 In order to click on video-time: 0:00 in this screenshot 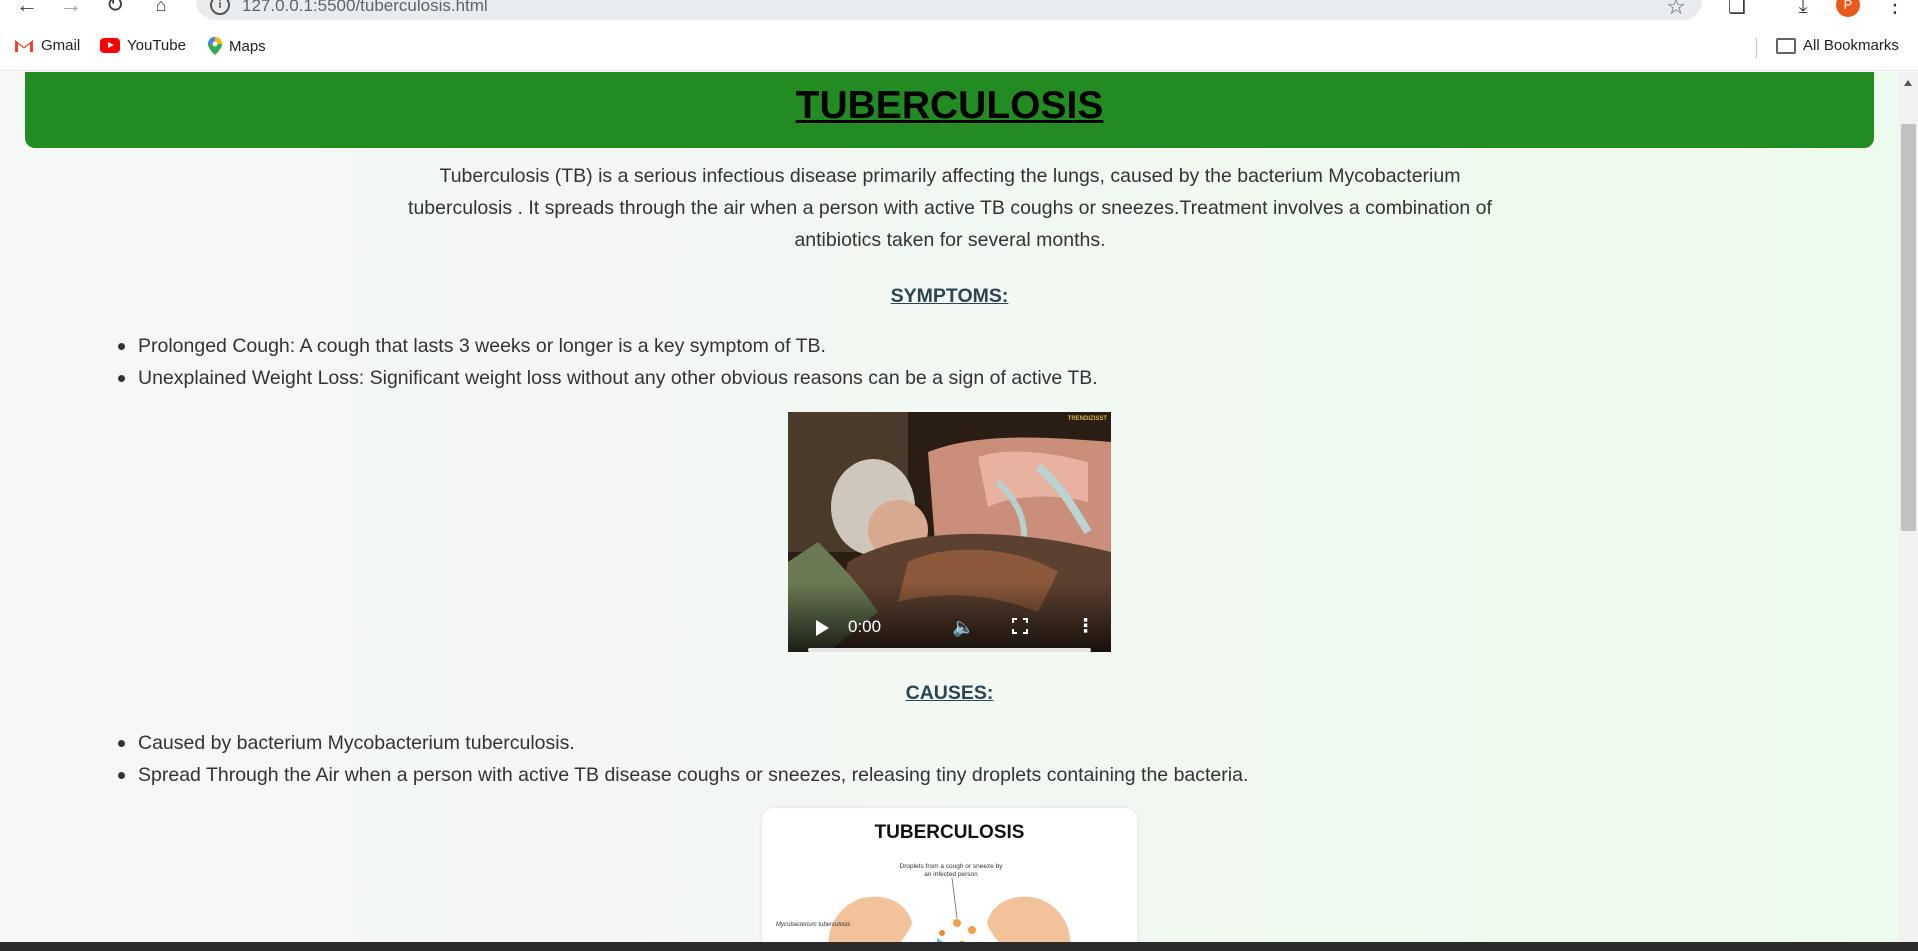, I will do `click(865, 626)`.